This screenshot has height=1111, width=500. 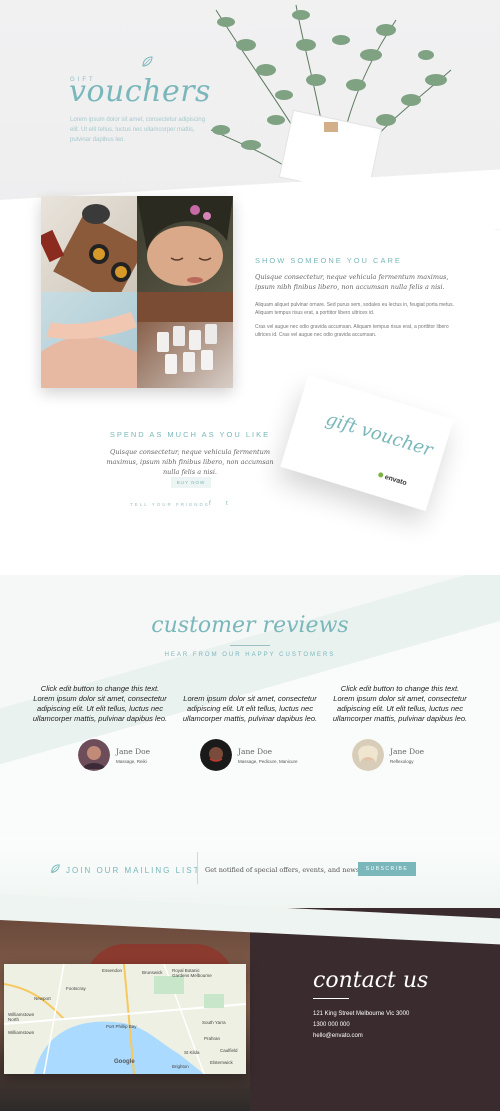 What do you see at coordinates (338, 1036) in the screenshot?
I see `contact-email: hello@envato.com` at bounding box center [338, 1036].